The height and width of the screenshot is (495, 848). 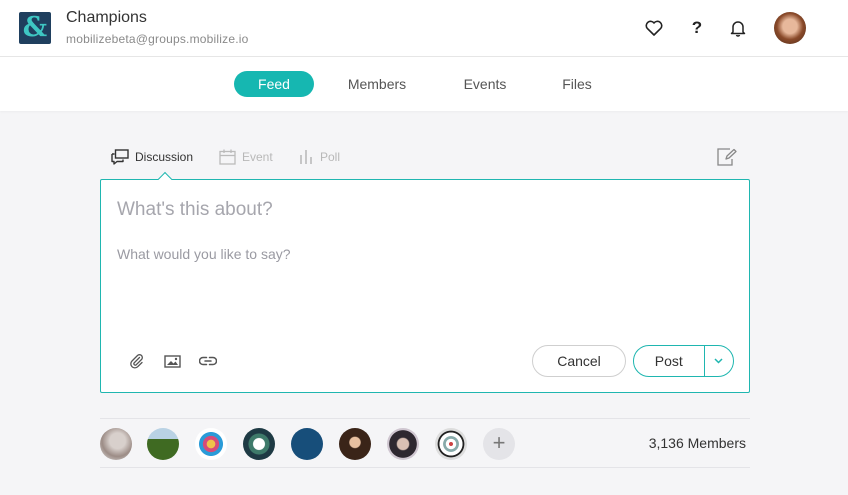 What do you see at coordinates (208, 361) in the screenshot?
I see `link-icon` at bounding box center [208, 361].